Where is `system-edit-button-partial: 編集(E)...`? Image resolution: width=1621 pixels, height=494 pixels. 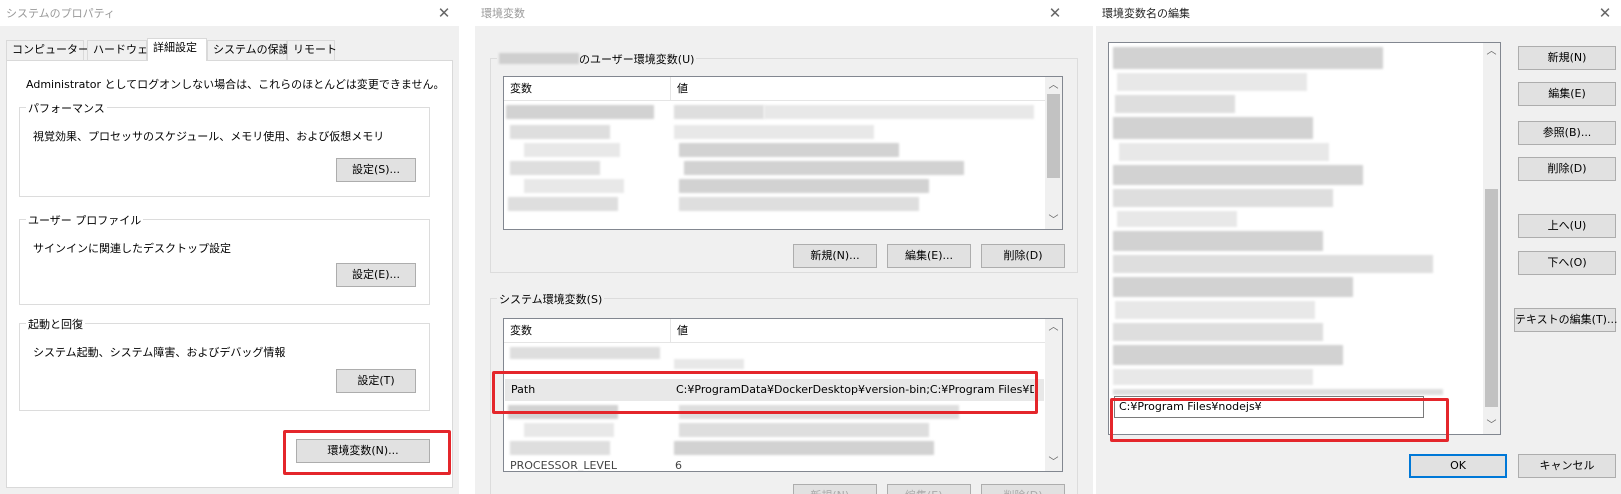 system-edit-button-partial: 編集(E)... is located at coordinates (929, 489).